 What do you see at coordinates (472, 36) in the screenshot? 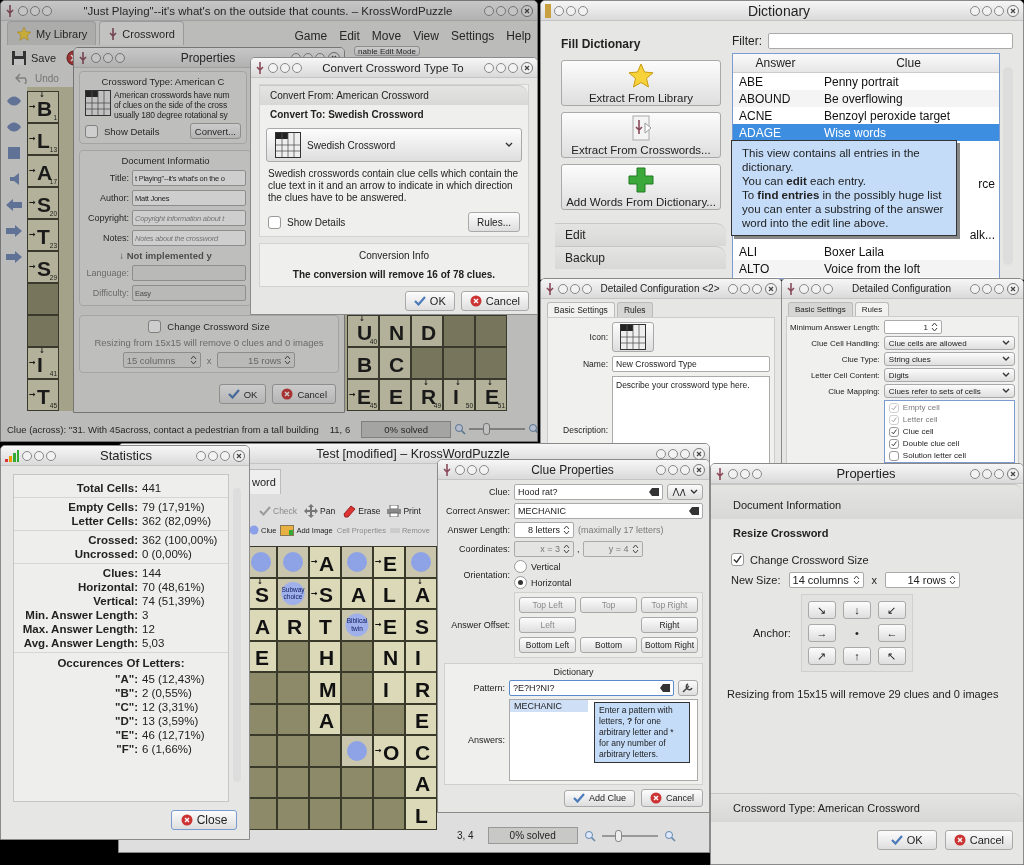
I see `menu-item: Settings` at bounding box center [472, 36].